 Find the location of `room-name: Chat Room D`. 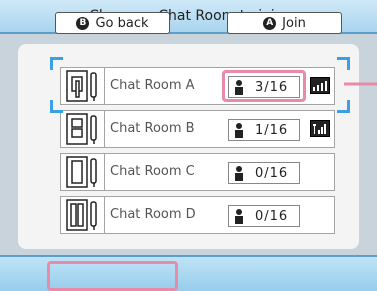

room-name: Chat Room D is located at coordinates (153, 214).